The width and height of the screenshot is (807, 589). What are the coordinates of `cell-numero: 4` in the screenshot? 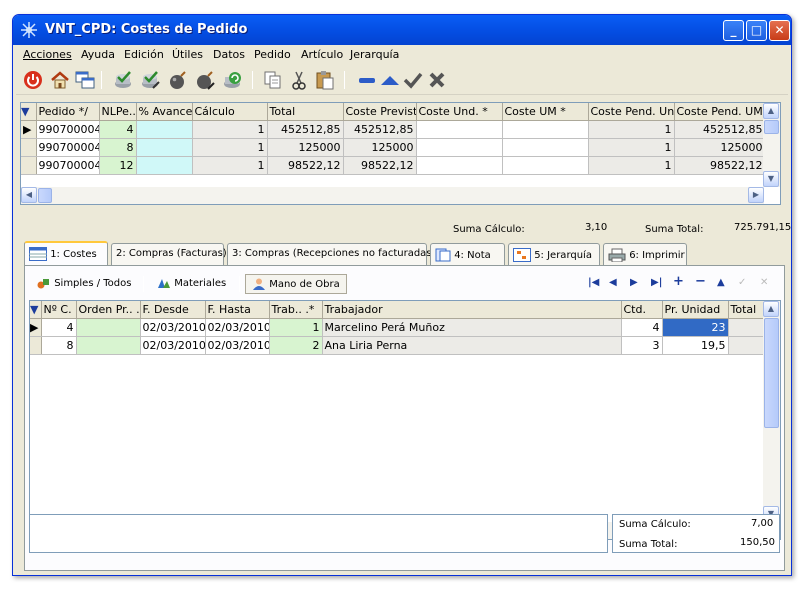 It's located at (59, 327).